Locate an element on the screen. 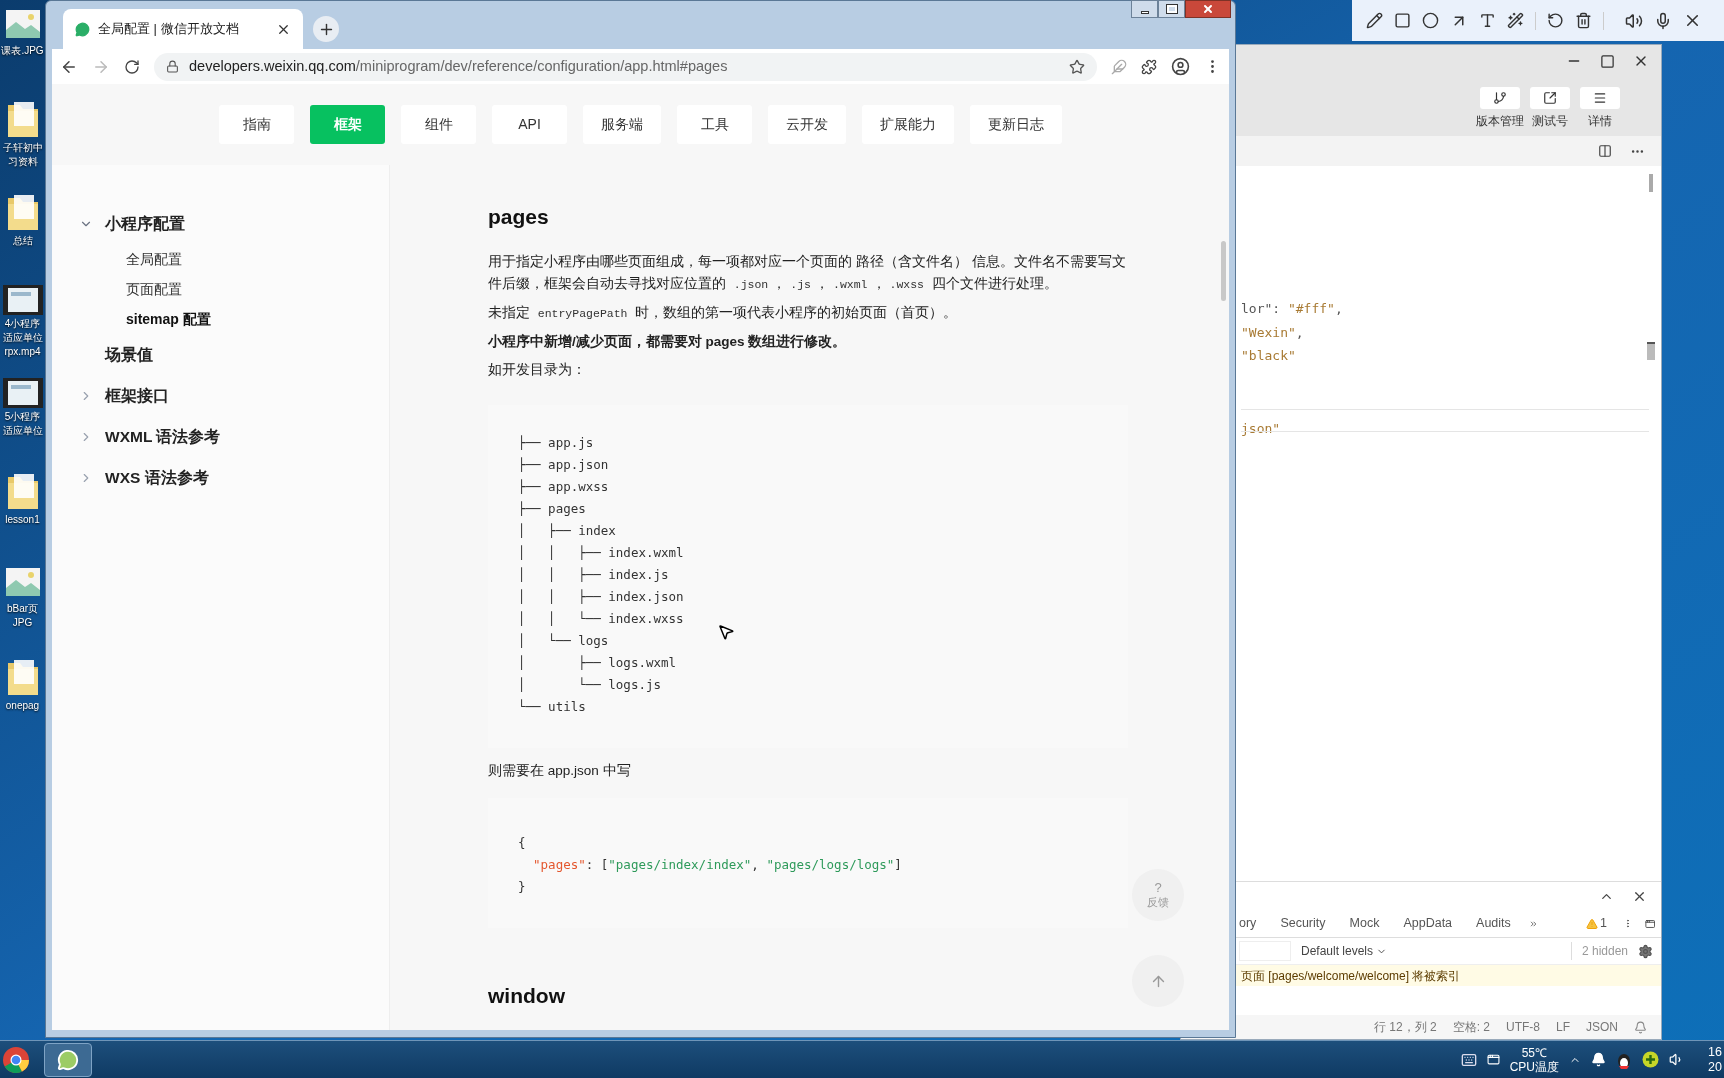  sidebar-subitem: sitemap 配置 is located at coordinates (168, 319).